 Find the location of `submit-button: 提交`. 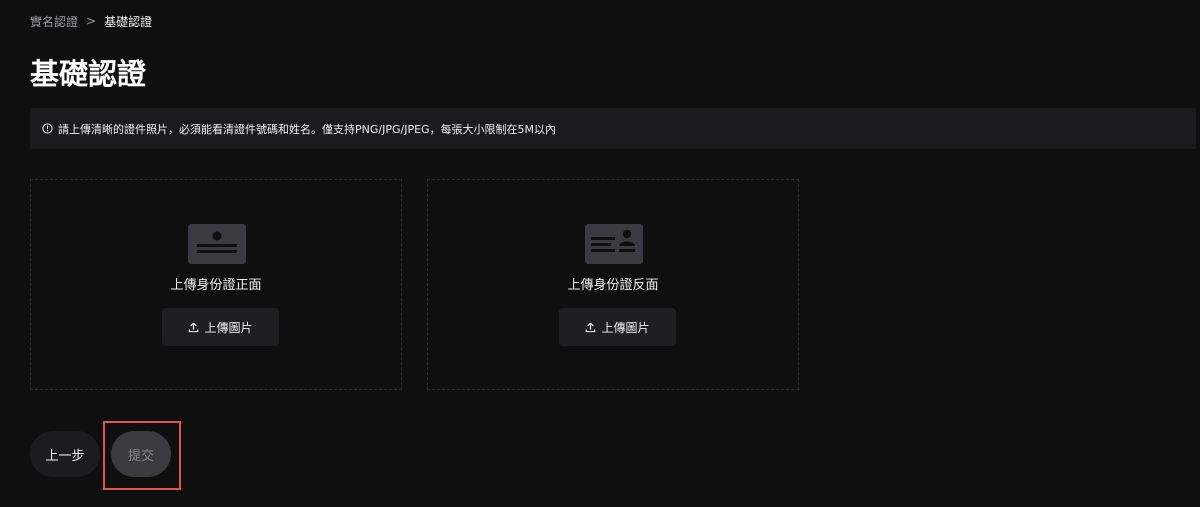

submit-button: 提交 is located at coordinates (141, 454).